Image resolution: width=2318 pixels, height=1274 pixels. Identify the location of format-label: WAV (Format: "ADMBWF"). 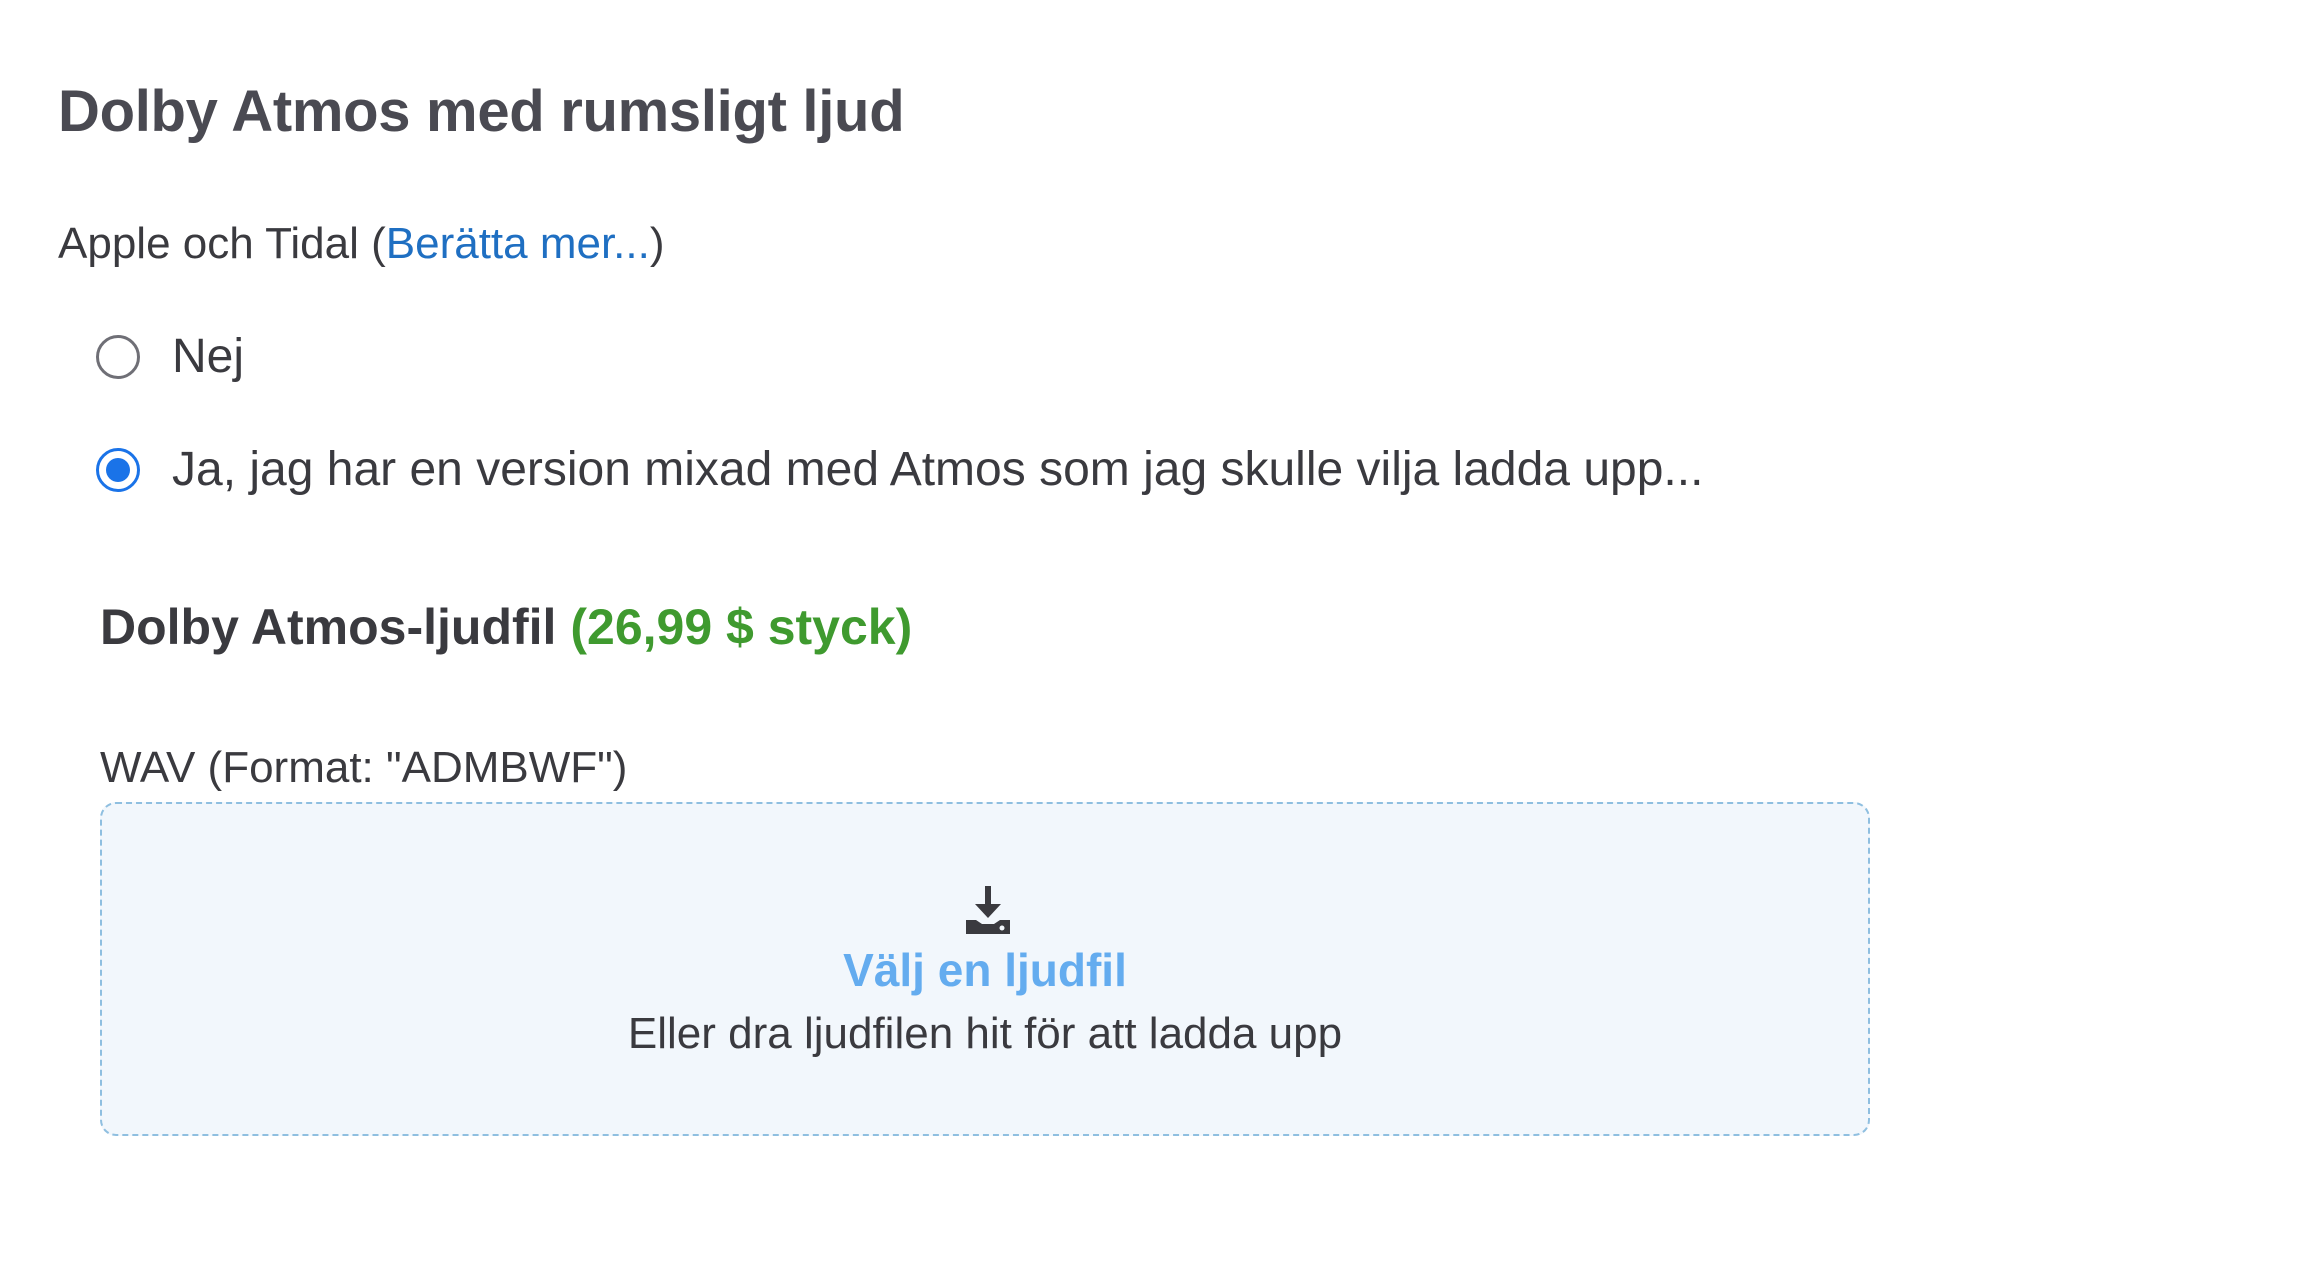
(364, 767).